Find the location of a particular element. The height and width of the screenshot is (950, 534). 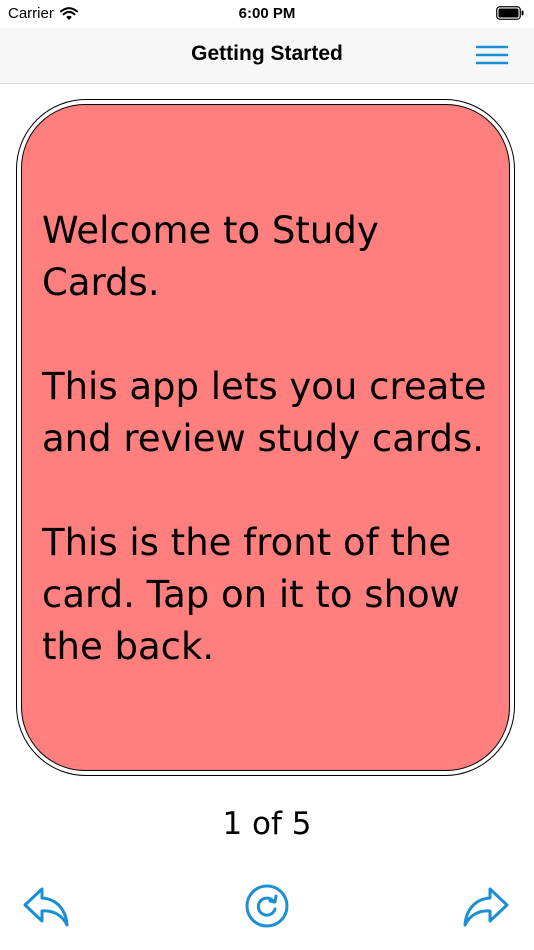

status-time: 6:00 PM is located at coordinates (267, 13).